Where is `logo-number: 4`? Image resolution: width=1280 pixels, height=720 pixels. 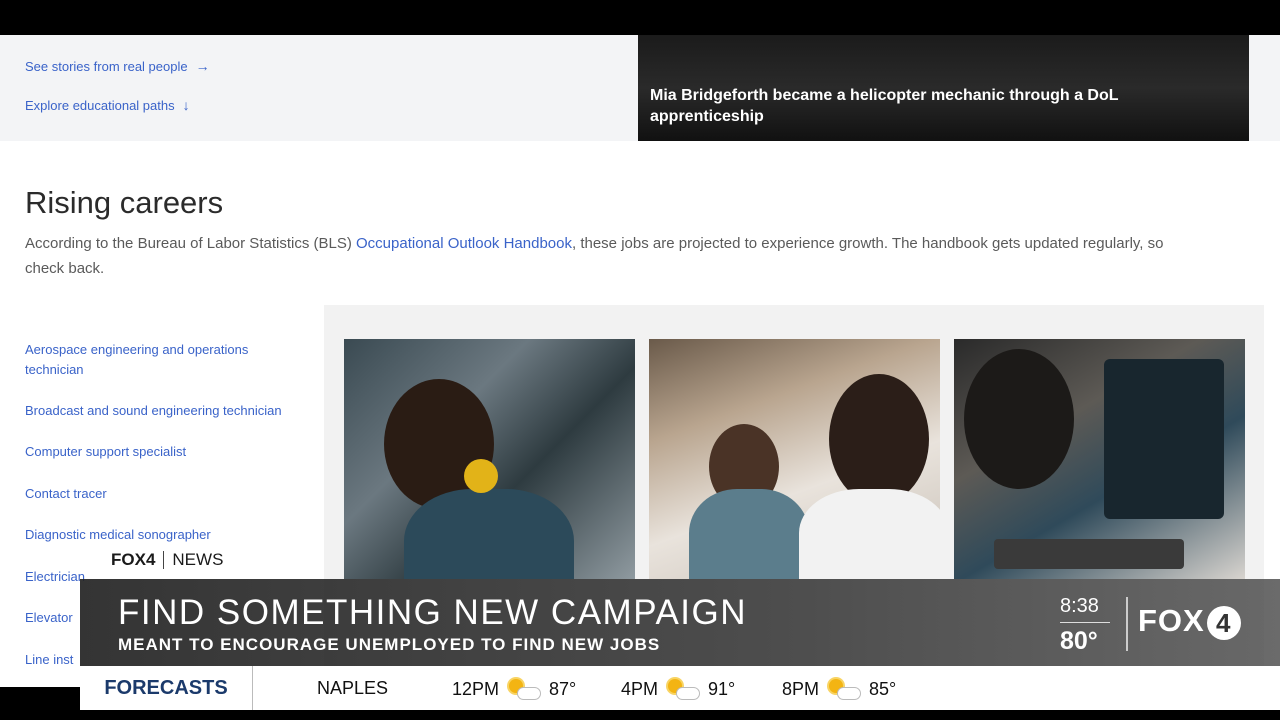 logo-number: 4 is located at coordinates (1223, 622).